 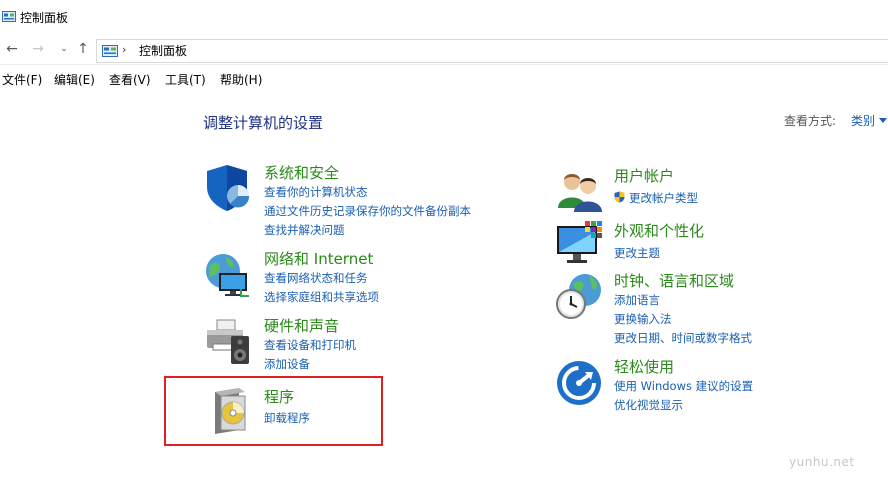 What do you see at coordinates (241, 80) in the screenshot?
I see `menu-help: 帮助(H)` at bounding box center [241, 80].